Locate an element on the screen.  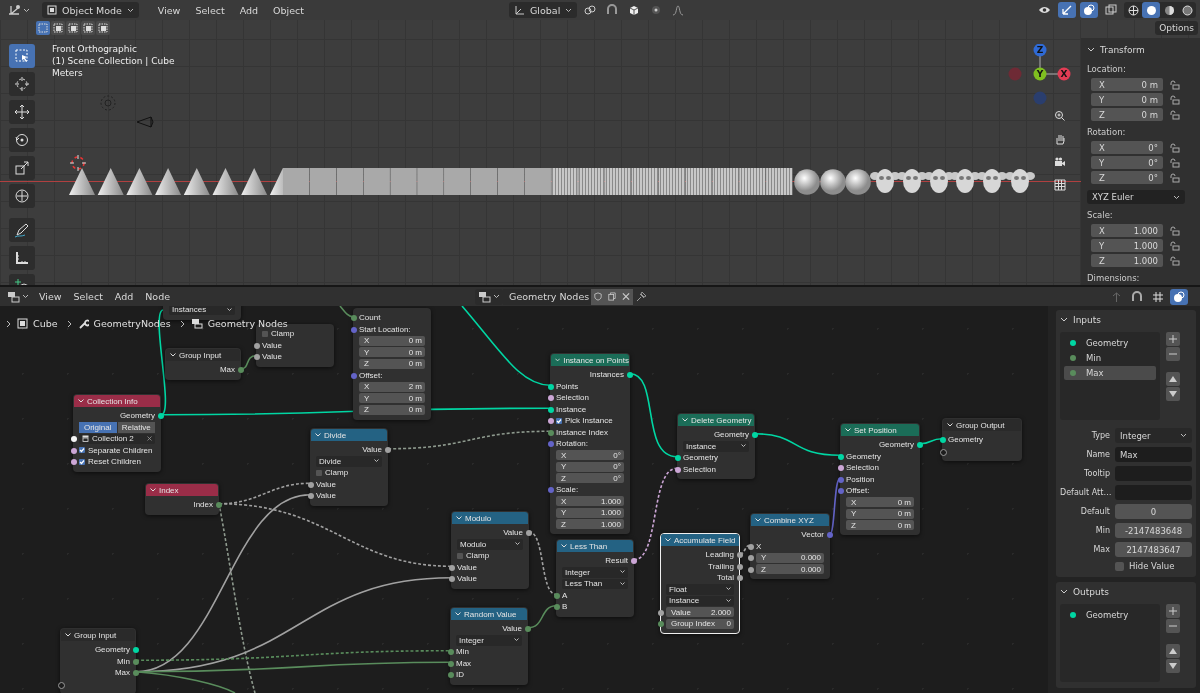
node-card: Group Input Geometry Min Max is located at coordinates (98, 660).